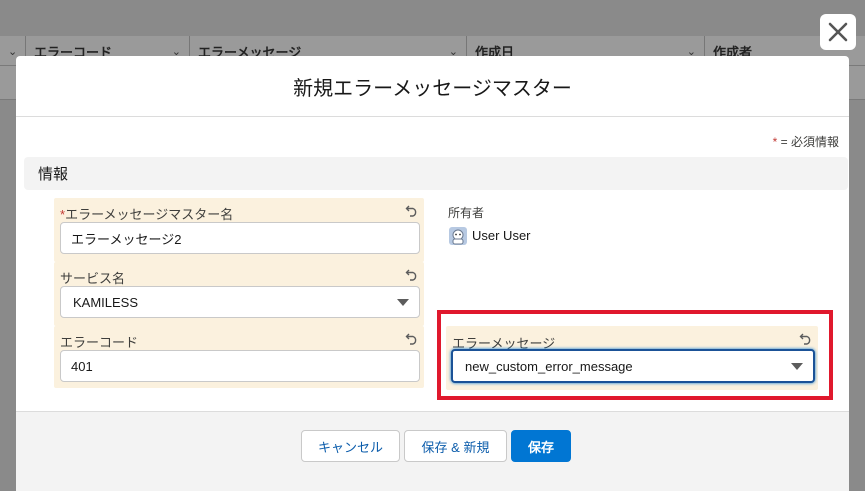  I want to click on service-select: KAMILESS, so click(240, 302).